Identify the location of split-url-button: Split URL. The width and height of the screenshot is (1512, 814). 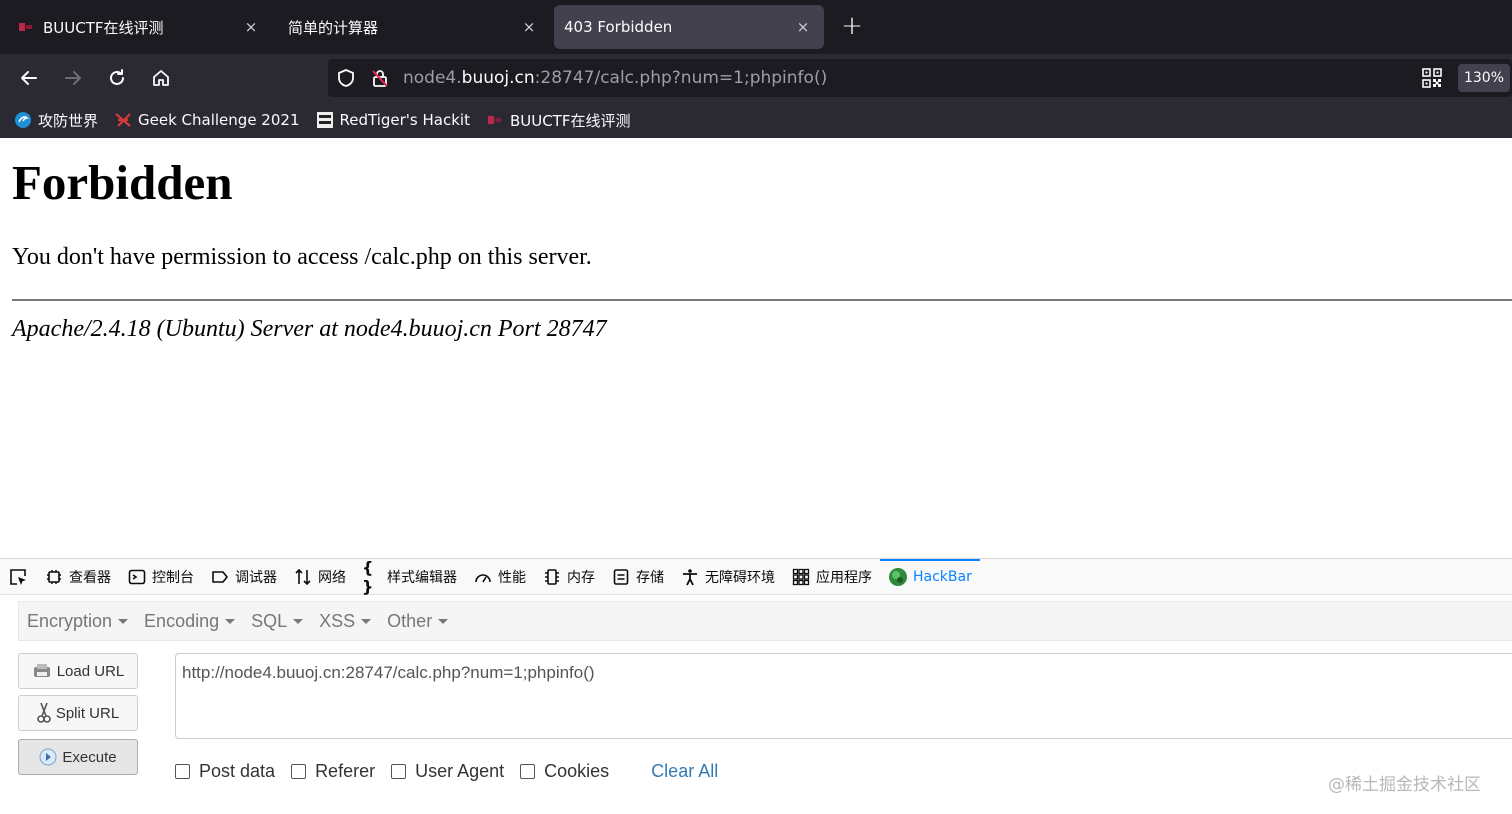
(78, 713).